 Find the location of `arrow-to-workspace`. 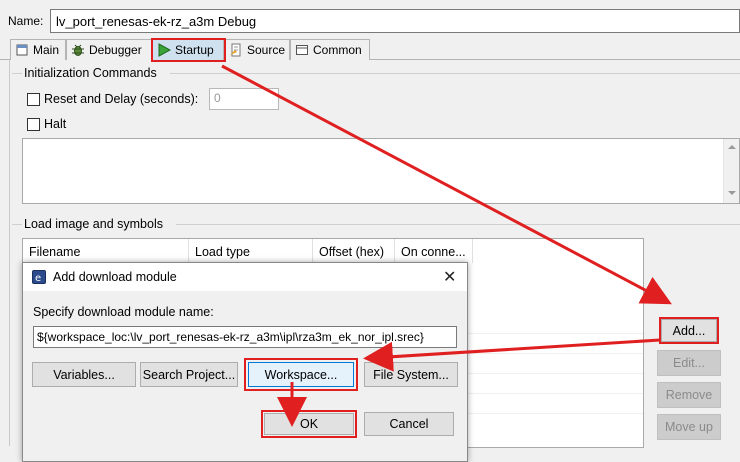

arrow-to-workspace is located at coordinates (512, 355).